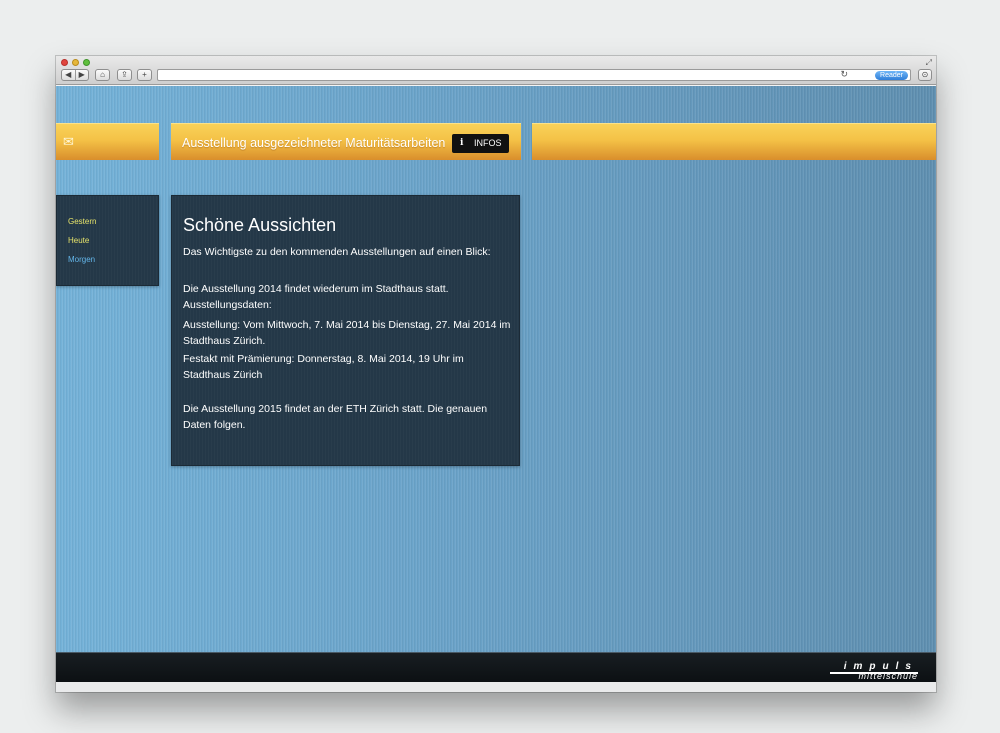  I want to click on infos-button: i INFOS, so click(480, 143).